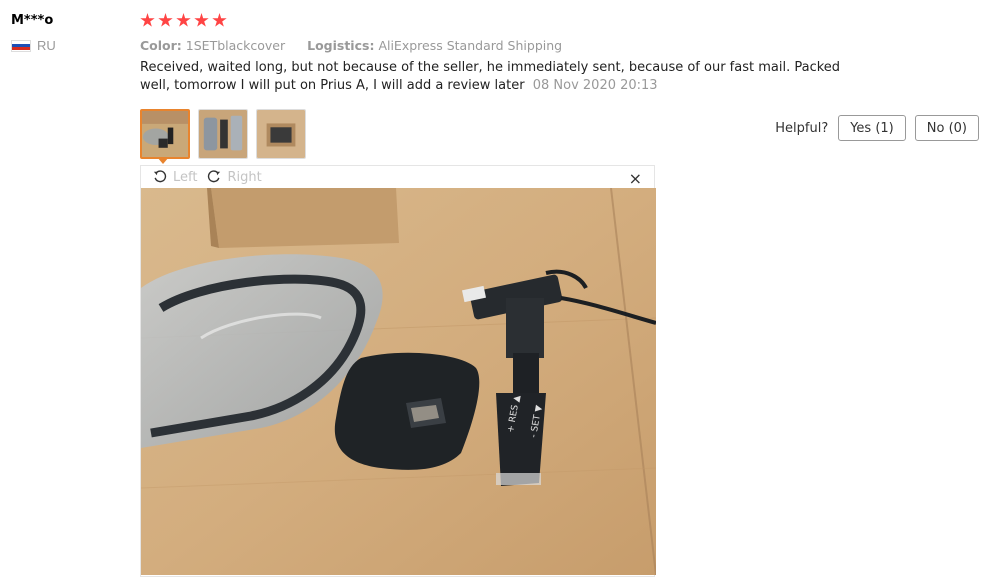  Describe the element at coordinates (635, 178) in the screenshot. I see `close-icon: ×` at that location.